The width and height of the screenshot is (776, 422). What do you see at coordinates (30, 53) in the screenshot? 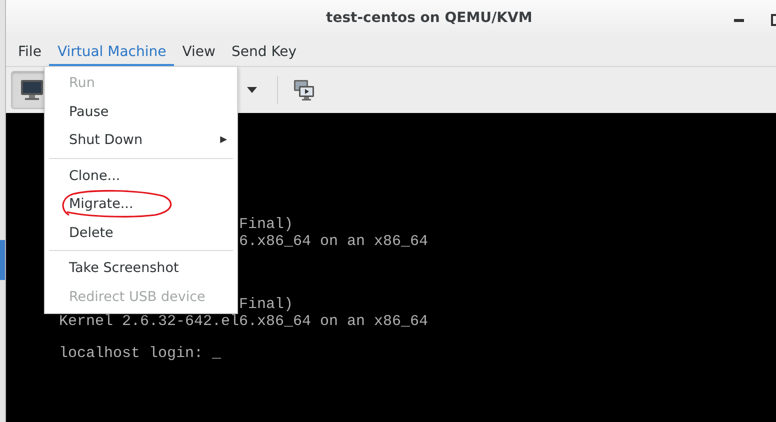
I see `menu-bar-item: File` at bounding box center [30, 53].